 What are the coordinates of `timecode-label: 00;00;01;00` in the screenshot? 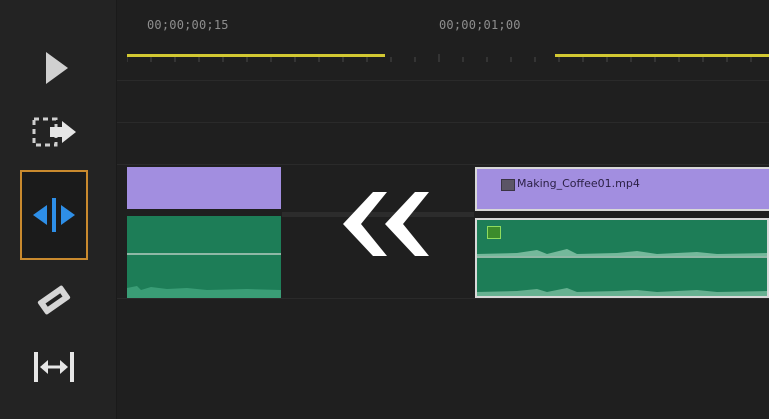 It's located at (480, 25).